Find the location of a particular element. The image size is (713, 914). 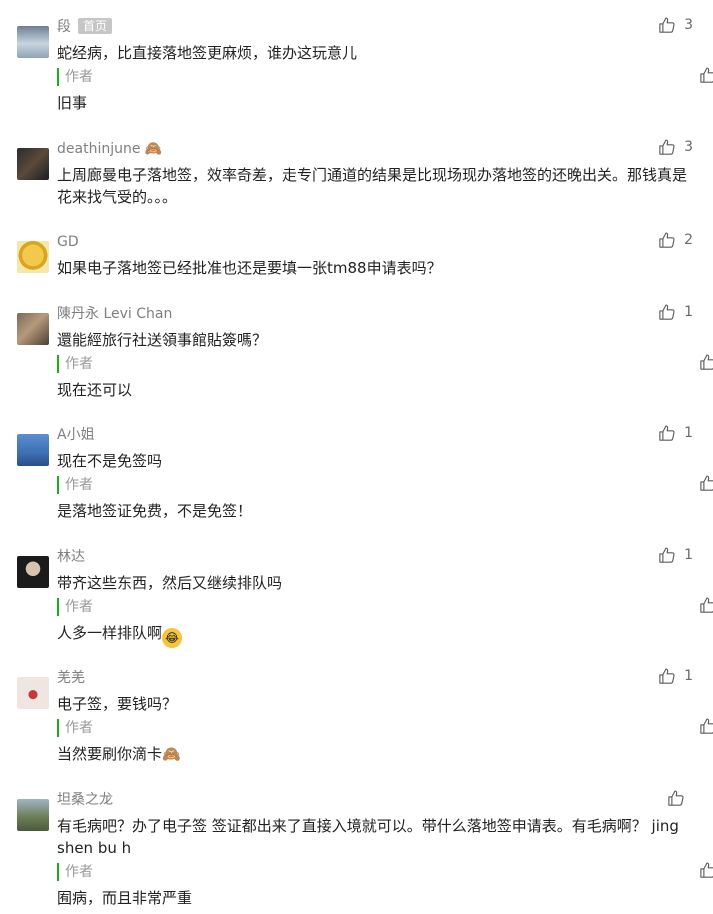

comment-nickname: A小姐 is located at coordinates (76, 435).